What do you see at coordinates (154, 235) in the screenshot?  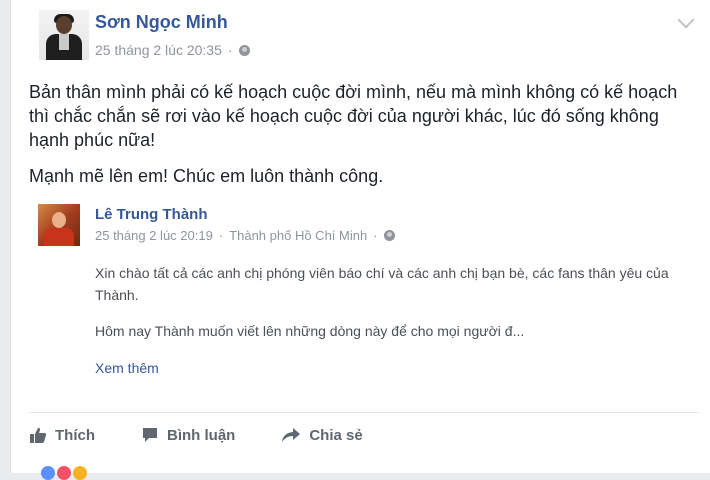 I see `shared-timestamp: 25 tháng 2 lúc 20:19` at bounding box center [154, 235].